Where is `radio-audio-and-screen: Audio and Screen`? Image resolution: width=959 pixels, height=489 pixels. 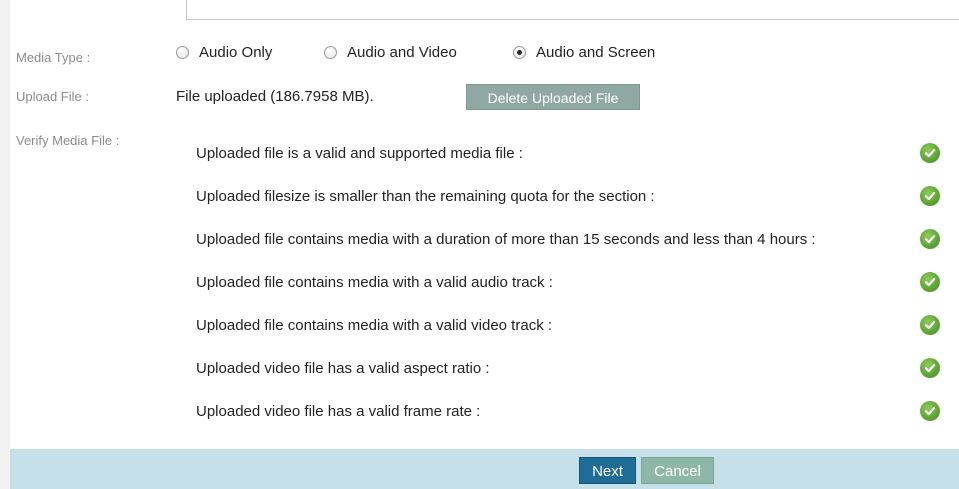 radio-audio-and-screen: Audio and Screen is located at coordinates (584, 52).